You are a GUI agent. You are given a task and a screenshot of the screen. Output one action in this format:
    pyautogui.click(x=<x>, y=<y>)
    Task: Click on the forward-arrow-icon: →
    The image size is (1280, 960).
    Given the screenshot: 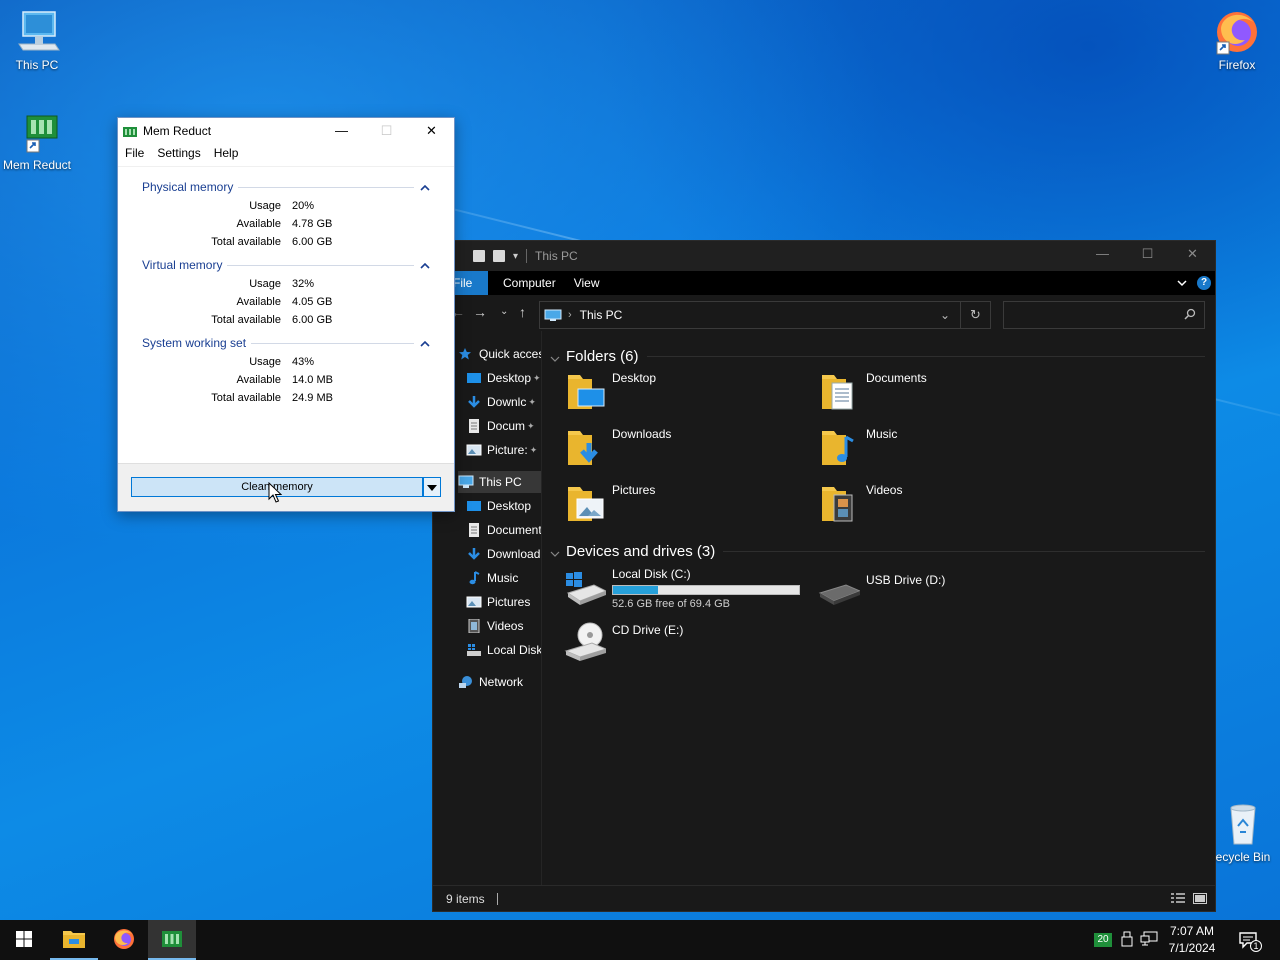 What is the action you would take?
    pyautogui.click(x=480, y=312)
    